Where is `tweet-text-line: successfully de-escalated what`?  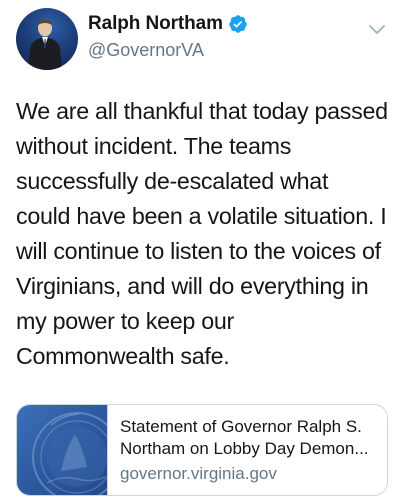 tweet-text-line: successfully de-escalated what is located at coordinates (172, 181).